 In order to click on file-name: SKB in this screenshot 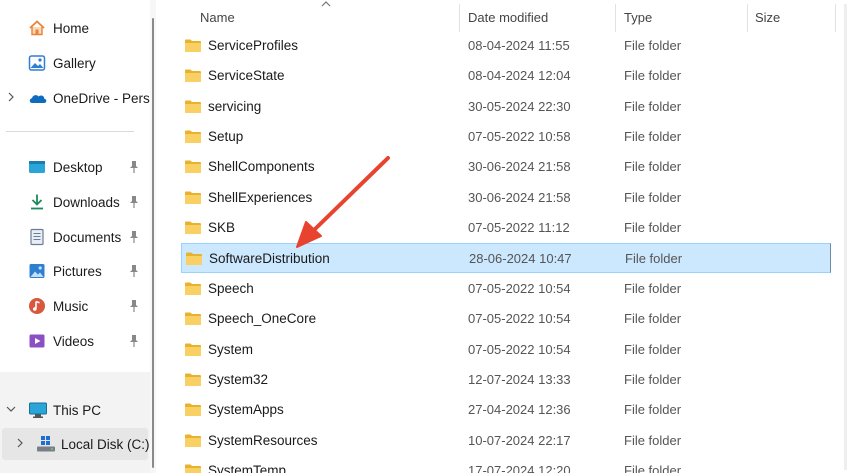, I will do `click(222, 228)`.